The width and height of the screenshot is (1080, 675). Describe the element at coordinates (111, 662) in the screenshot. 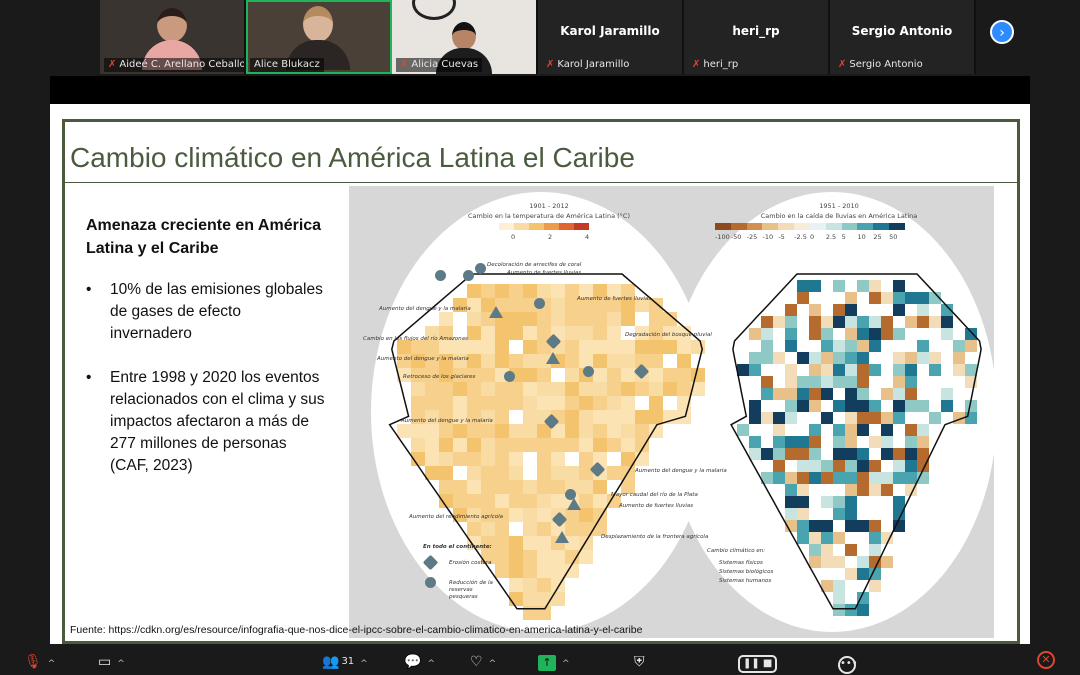

I see `video-button: ▭ ^` at that location.